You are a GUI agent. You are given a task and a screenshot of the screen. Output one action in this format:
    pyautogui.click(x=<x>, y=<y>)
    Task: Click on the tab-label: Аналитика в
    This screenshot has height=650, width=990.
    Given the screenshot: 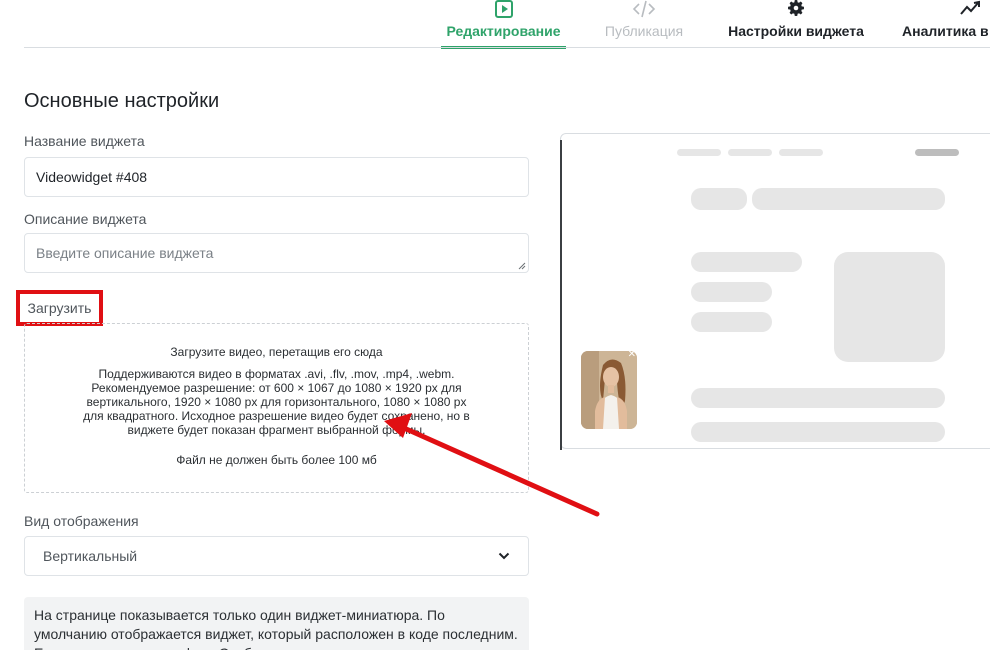 What is the action you would take?
    pyautogui.click(x=945, y=31)
    